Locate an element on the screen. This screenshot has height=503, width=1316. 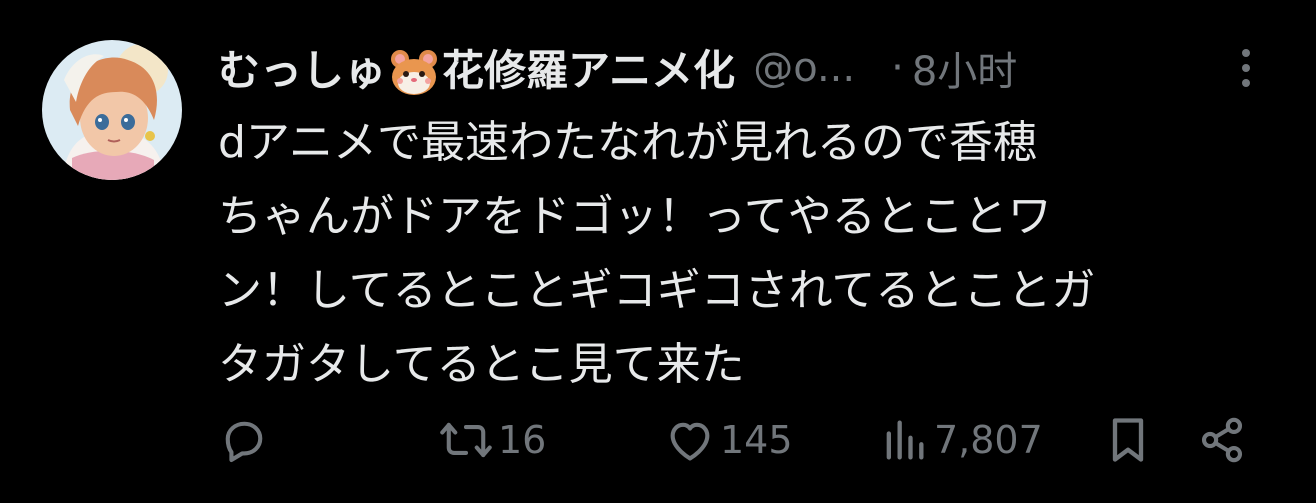
avatar is located at coordinates (112, 110).